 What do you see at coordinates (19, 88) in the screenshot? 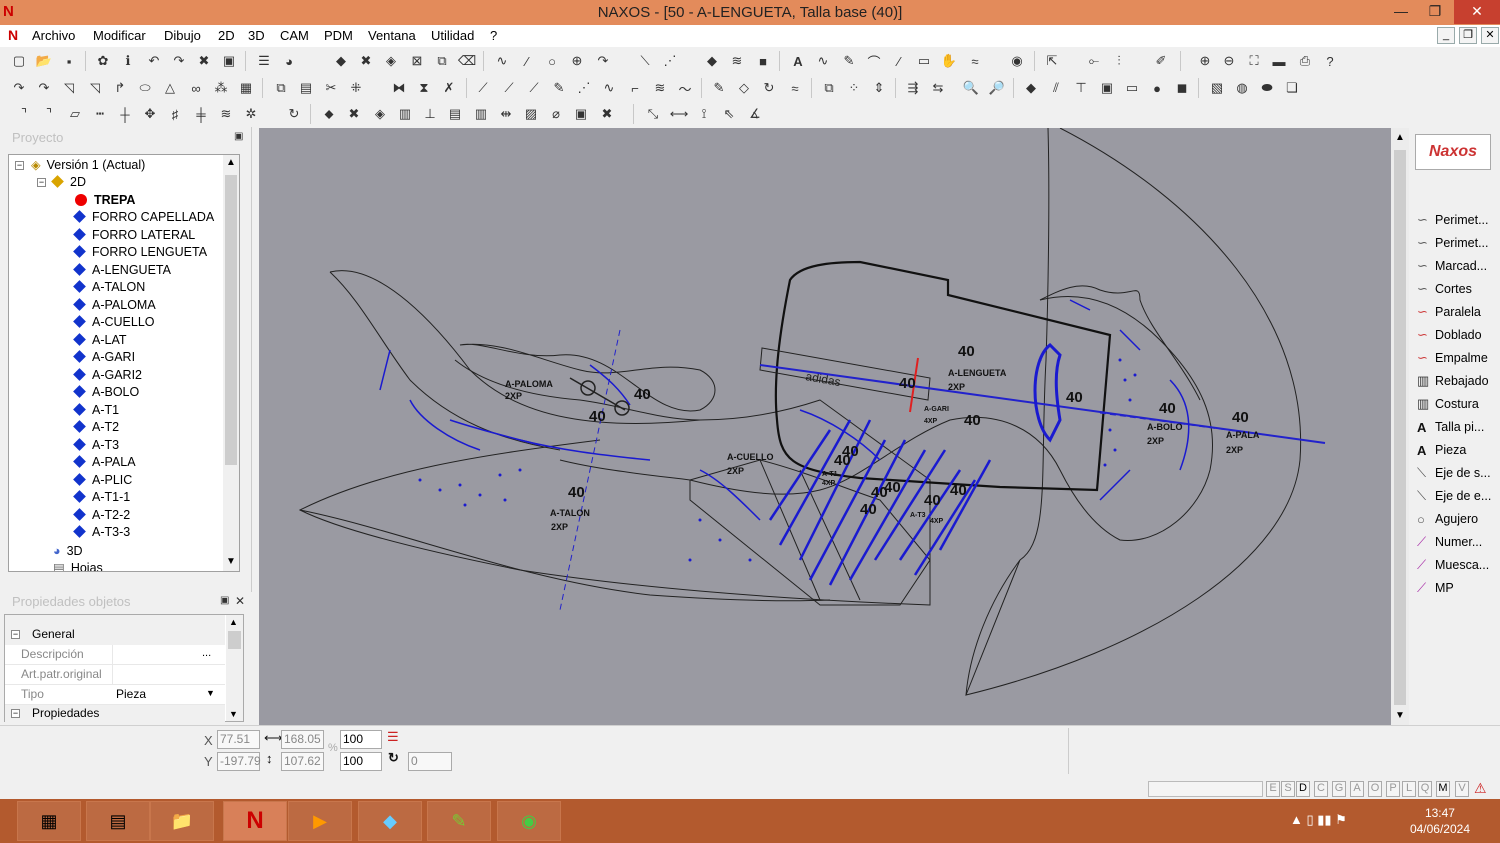
I see `arc-tool-icon: ↷` at bounding box center [19, 88].